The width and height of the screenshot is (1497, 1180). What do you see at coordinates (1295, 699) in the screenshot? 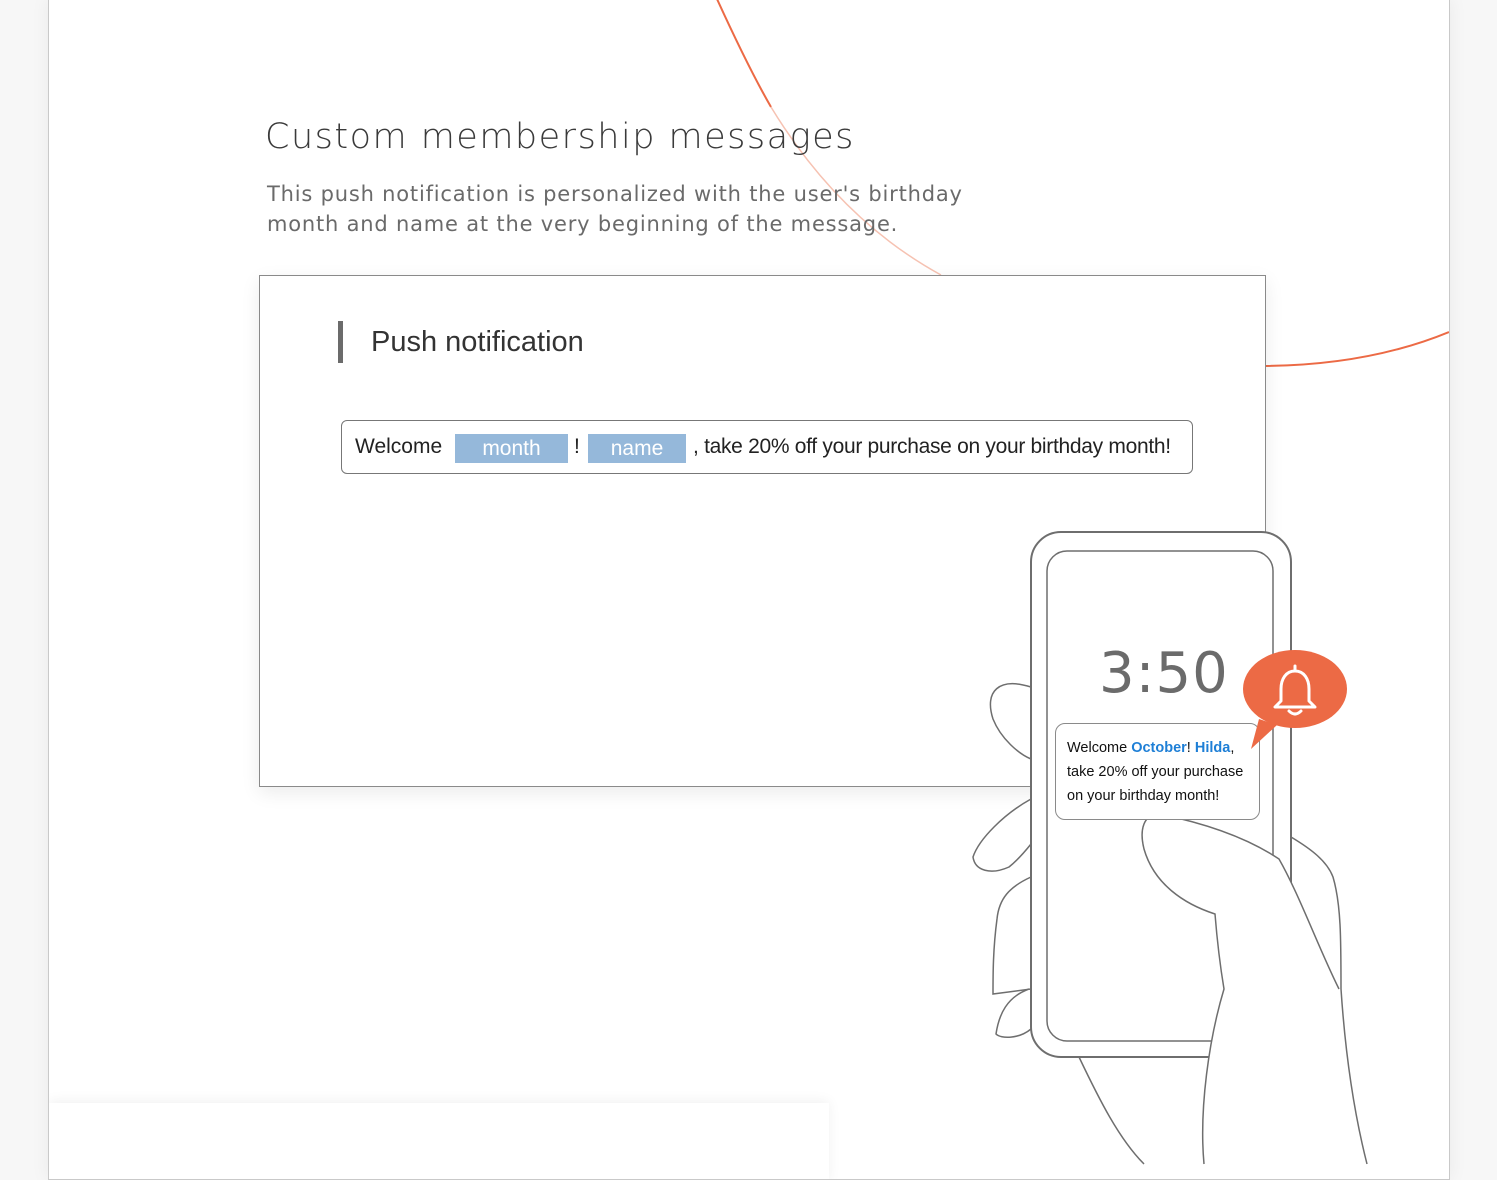
I see `bell-icon` at bounding box center [1295, 699].